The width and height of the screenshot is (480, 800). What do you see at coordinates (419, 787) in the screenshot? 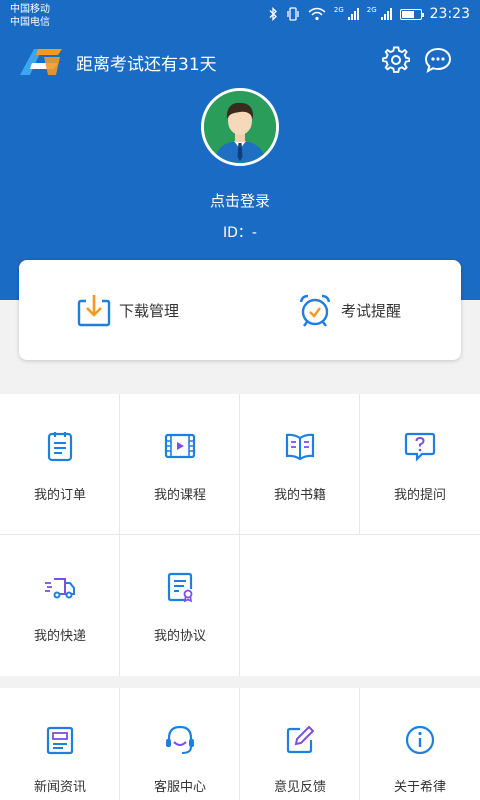
I see `grid-item-label: 关于希律` at bounding box center [419, 787].